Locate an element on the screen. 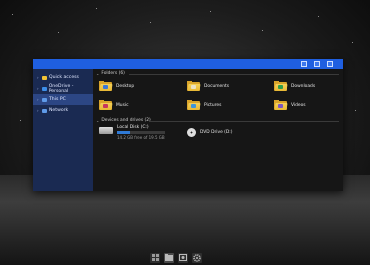 The image size is (370, 265). drive-local-disk: Local Disk (C:) 14.2 GB free of 19.5 GB is located at coordinates (132, 132).